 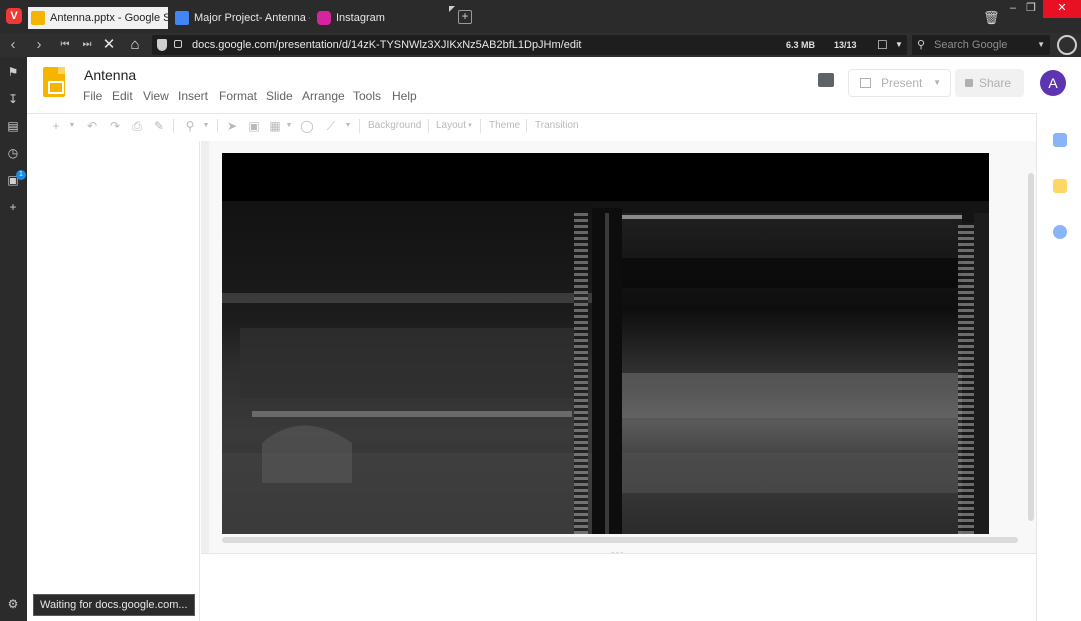 I want to click on theme-button: Theme, so click(x=504, y=126).